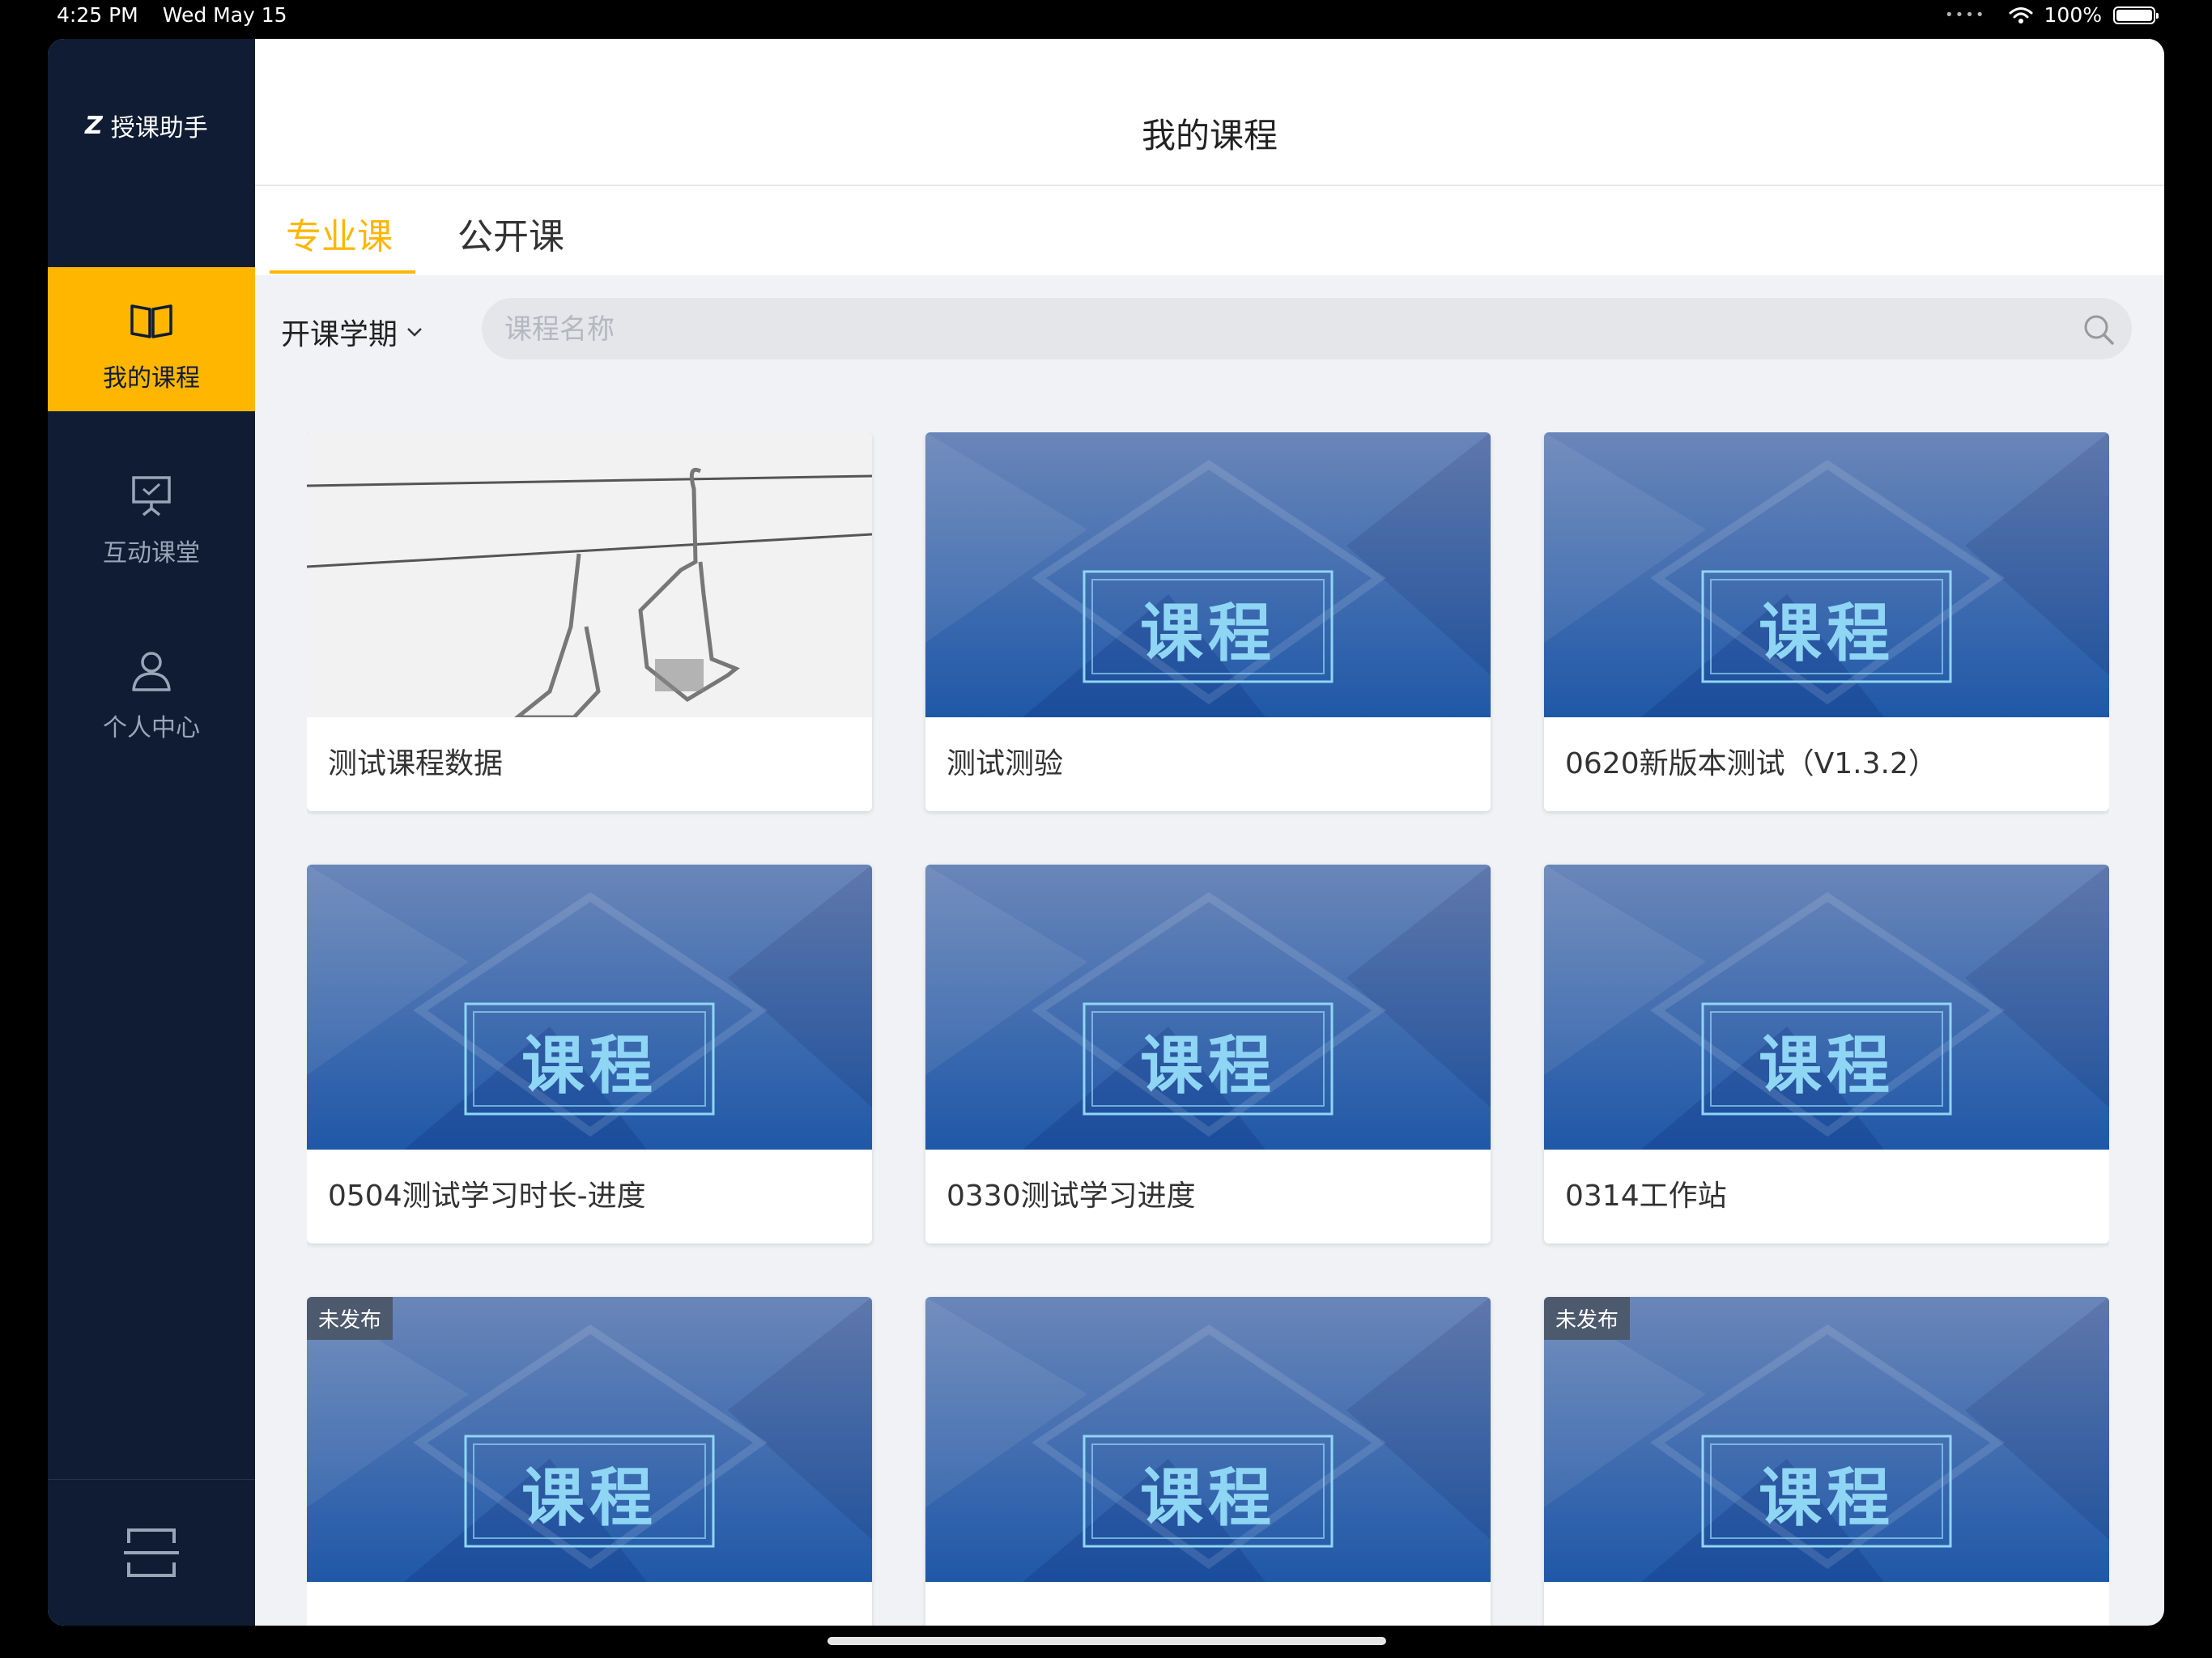 This screenshot has height=1658, width=2212. What do you see at coordinates (339, 241) in the screenshot?
I see `tab-professional-courses: 专业课` at bounding box center [339, 241].